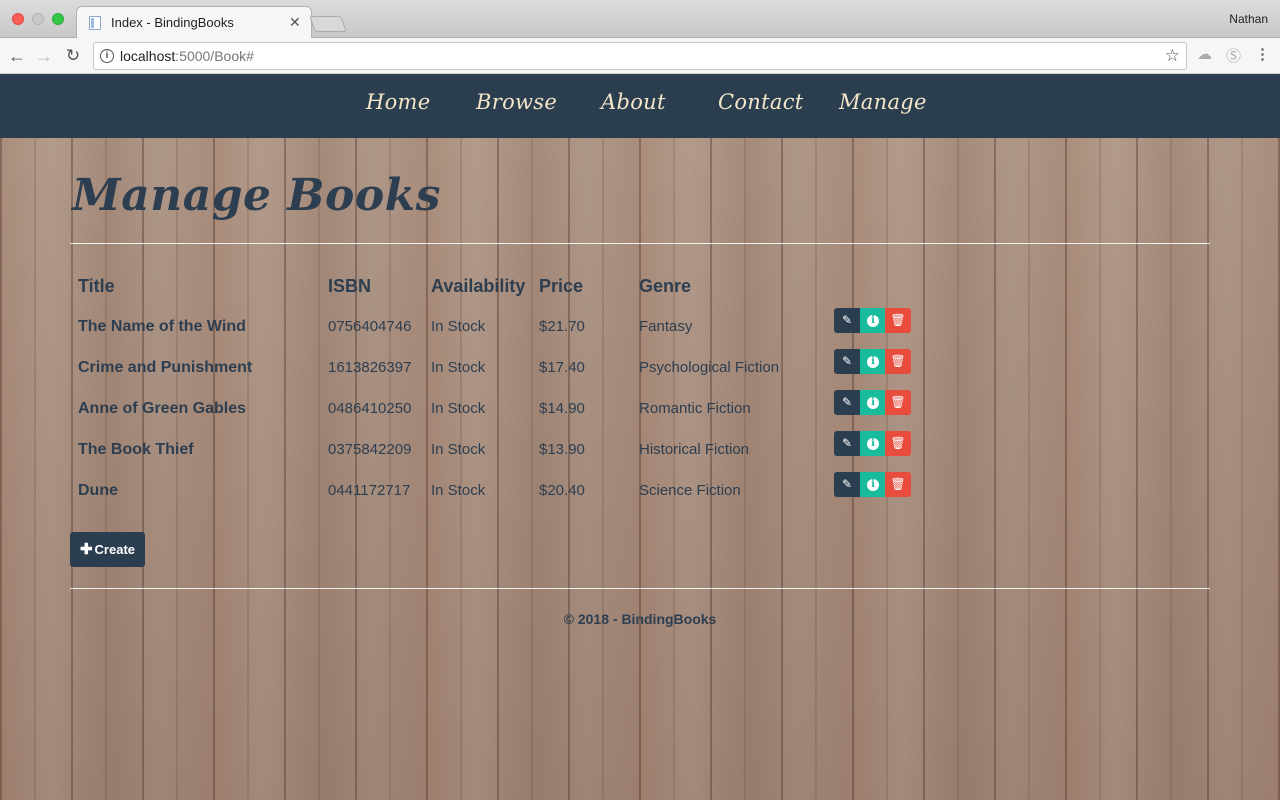  What do you see at coordinates (562, 408) in the screenshot?
I see `book-price: $14.90` at bounding box center [562, 408].